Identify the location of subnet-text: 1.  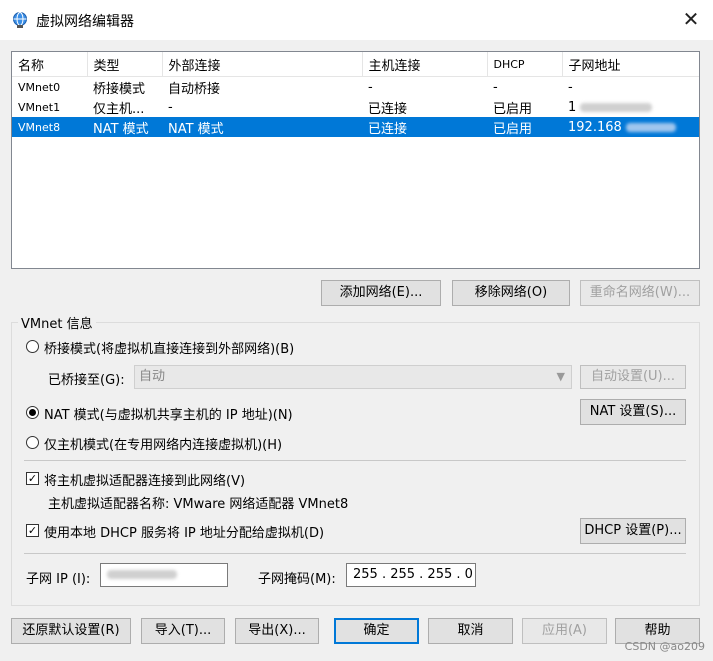
(572, 107).